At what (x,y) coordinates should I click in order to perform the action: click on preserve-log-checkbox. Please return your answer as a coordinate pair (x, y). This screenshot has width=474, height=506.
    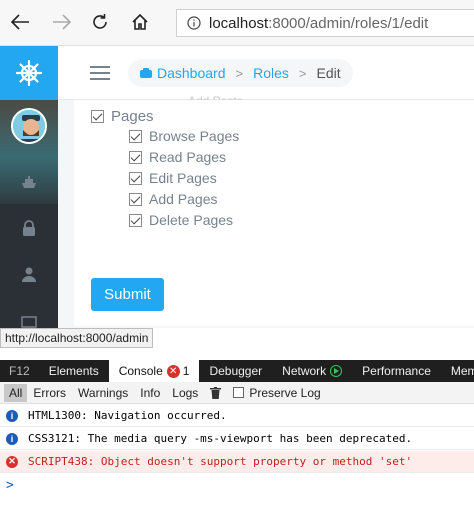
    Looking at the image, I should click on (239, 392).